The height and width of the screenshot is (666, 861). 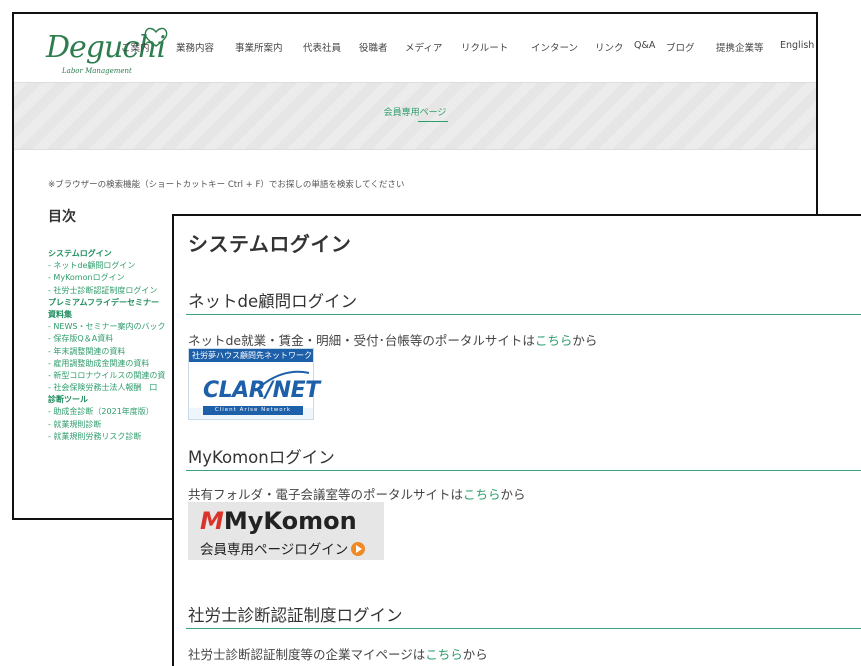 I want to click on netde-komon-link: こちら, so click(x=554, y=340).